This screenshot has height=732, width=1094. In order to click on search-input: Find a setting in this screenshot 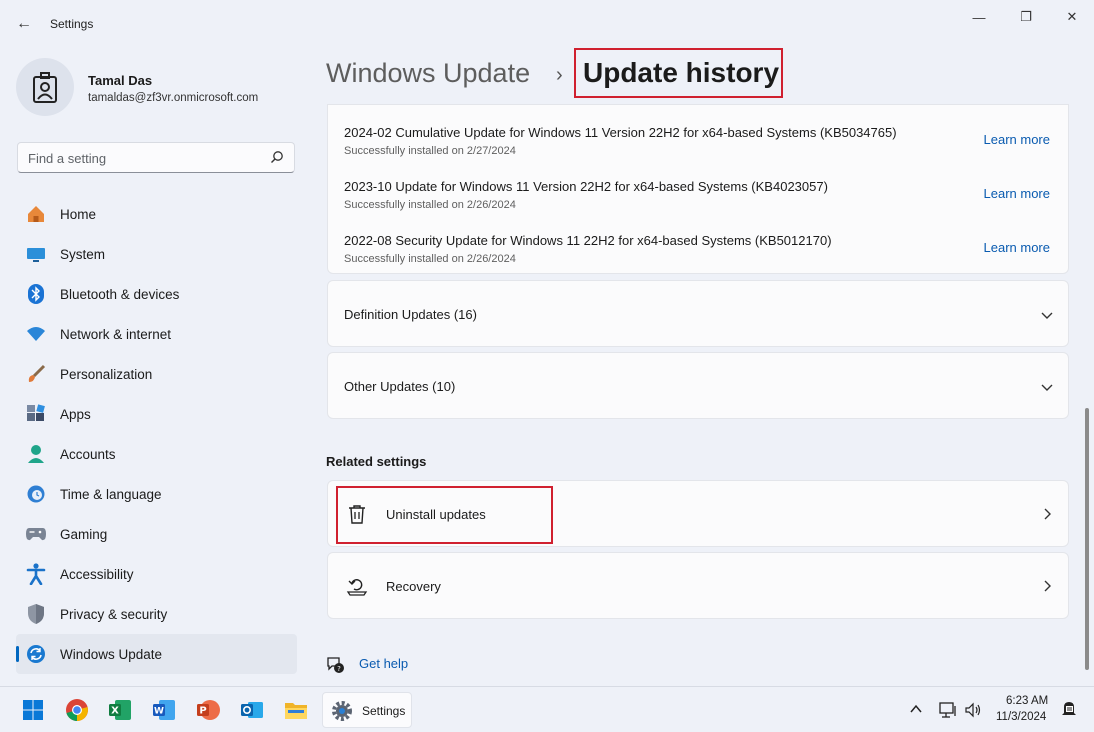, I will do `click(156, 157)`.